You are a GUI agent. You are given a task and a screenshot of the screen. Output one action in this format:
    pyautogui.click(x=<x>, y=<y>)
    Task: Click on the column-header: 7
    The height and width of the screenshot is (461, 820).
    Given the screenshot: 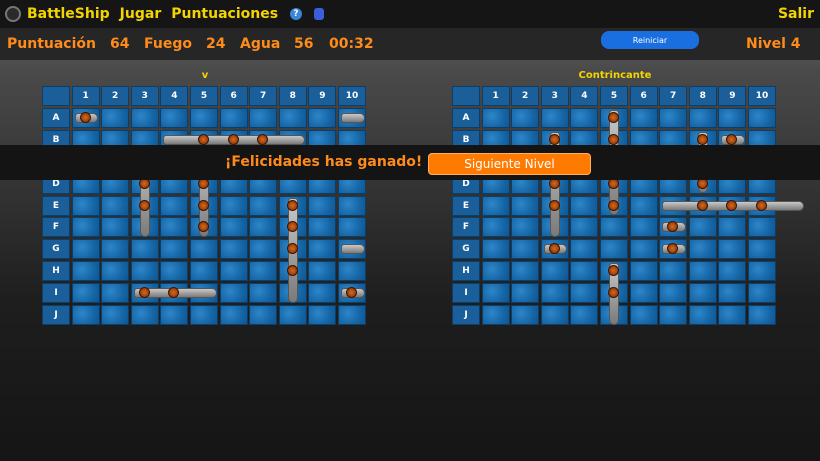 What is the action you would take?
    pyautogui.click(x=263, y=96)
    